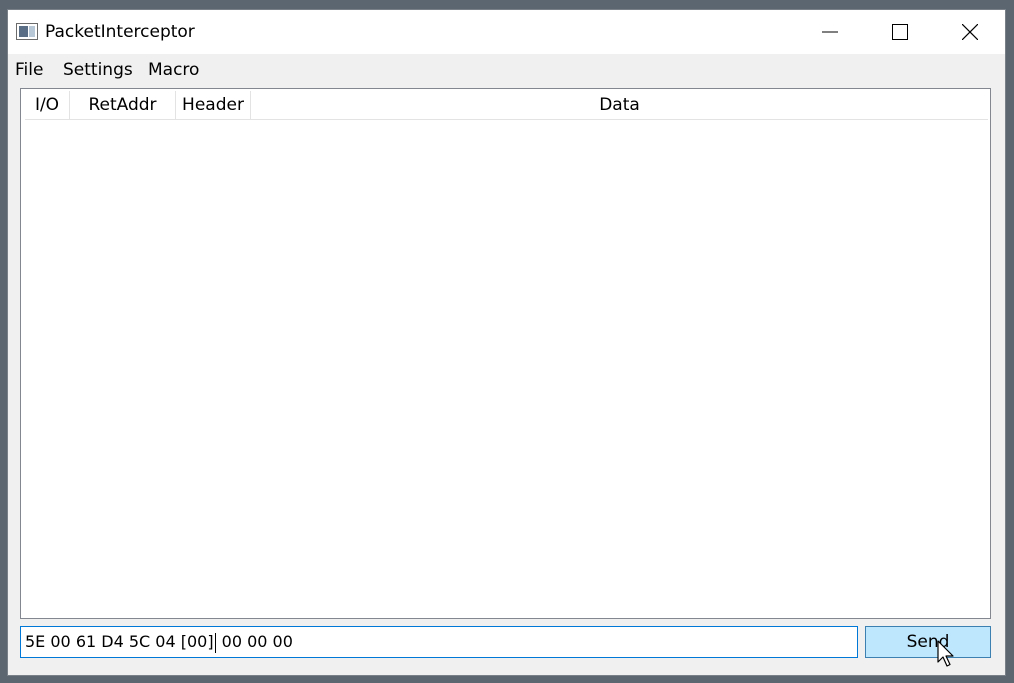 Image resolution: width=1014 pixels, height=683 pixels. What do you see at coordinates (98, 70) in the screenshot?
I see `menu-settings: Settings` at bounding box center [98, 70].